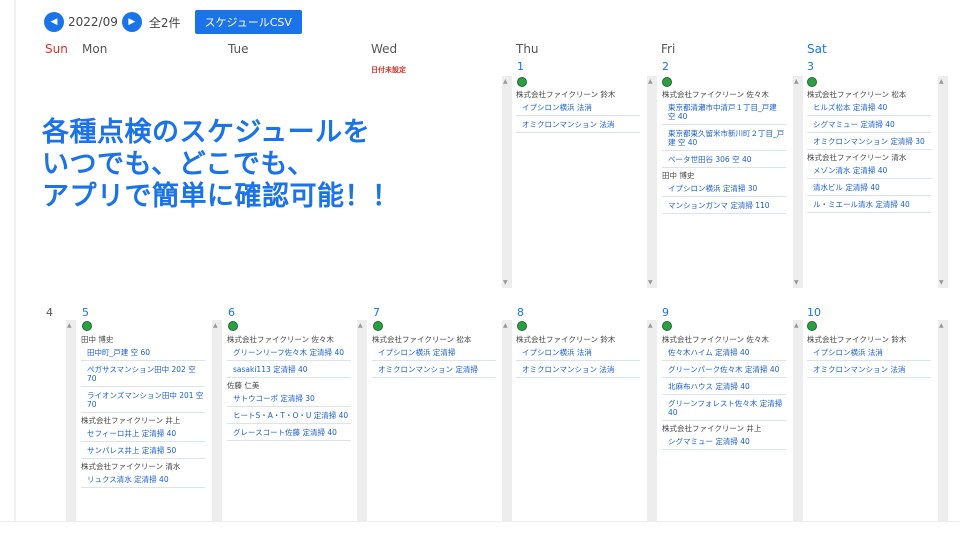 This screenshot has height=541, width=960. Describe the element at coordinates (95, 49) in the screenshot. I see `weekday-mon: Mon` at that location.